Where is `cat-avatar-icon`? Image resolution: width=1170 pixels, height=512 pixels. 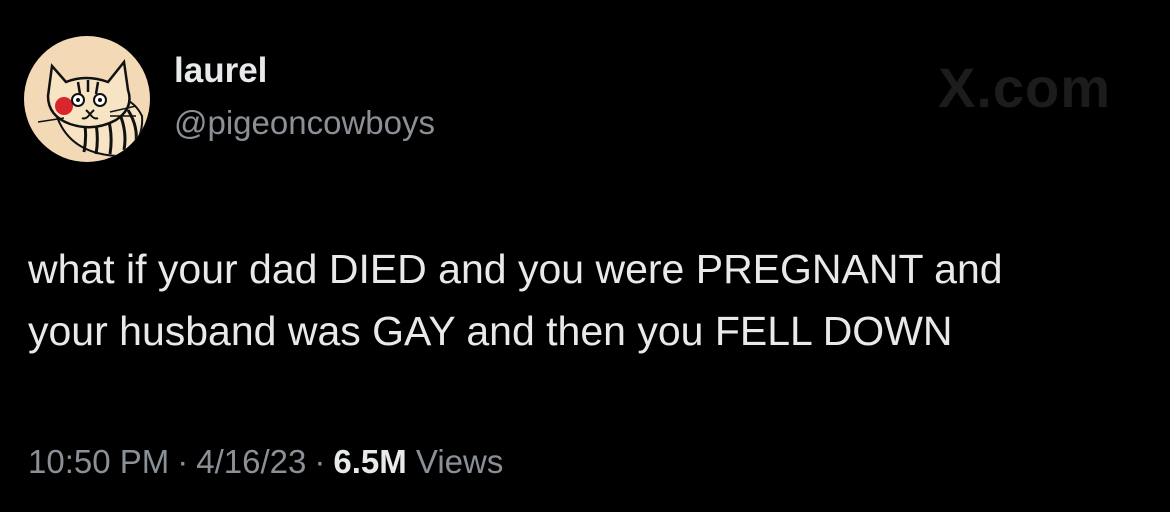
cat-avatar-icon is located at coordinates (87, 99).